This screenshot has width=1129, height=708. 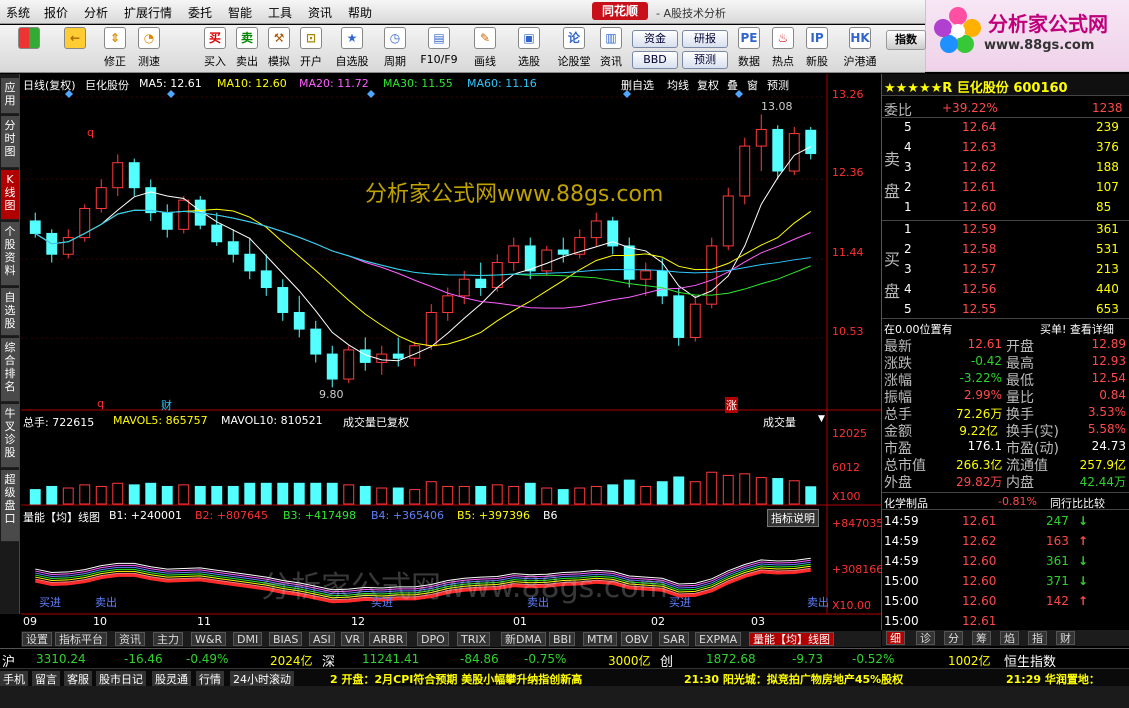 I want to click on tab-split: 分, so click(x=953, y=638).